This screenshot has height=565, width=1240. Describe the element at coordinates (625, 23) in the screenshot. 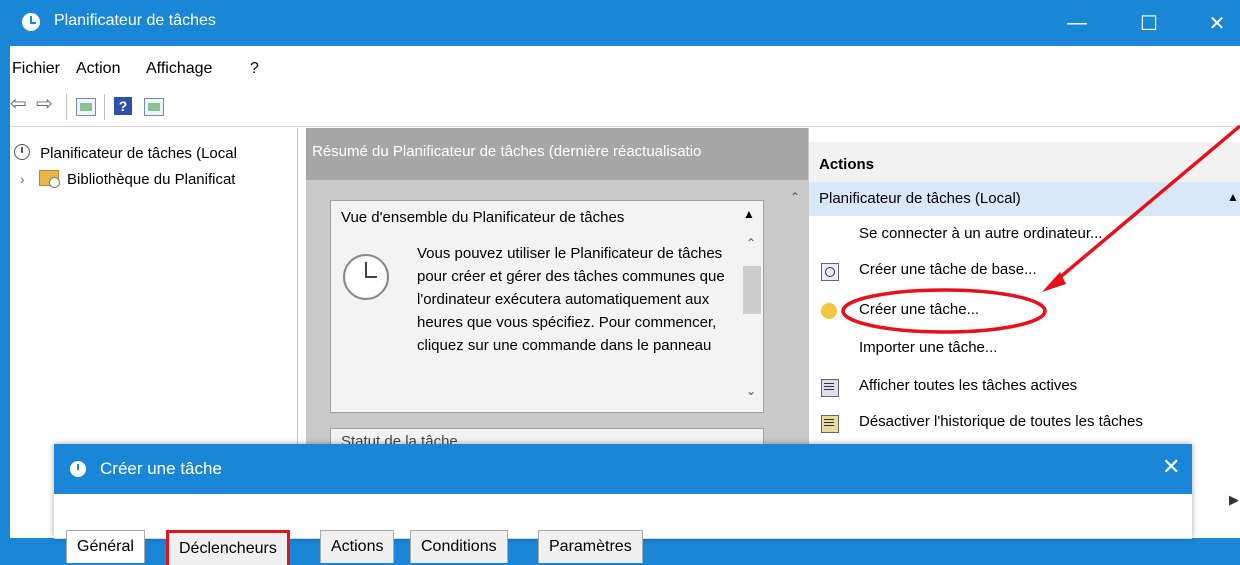

I see `title-bar: Planificateur de tâches — ☐ ✕` at that location.